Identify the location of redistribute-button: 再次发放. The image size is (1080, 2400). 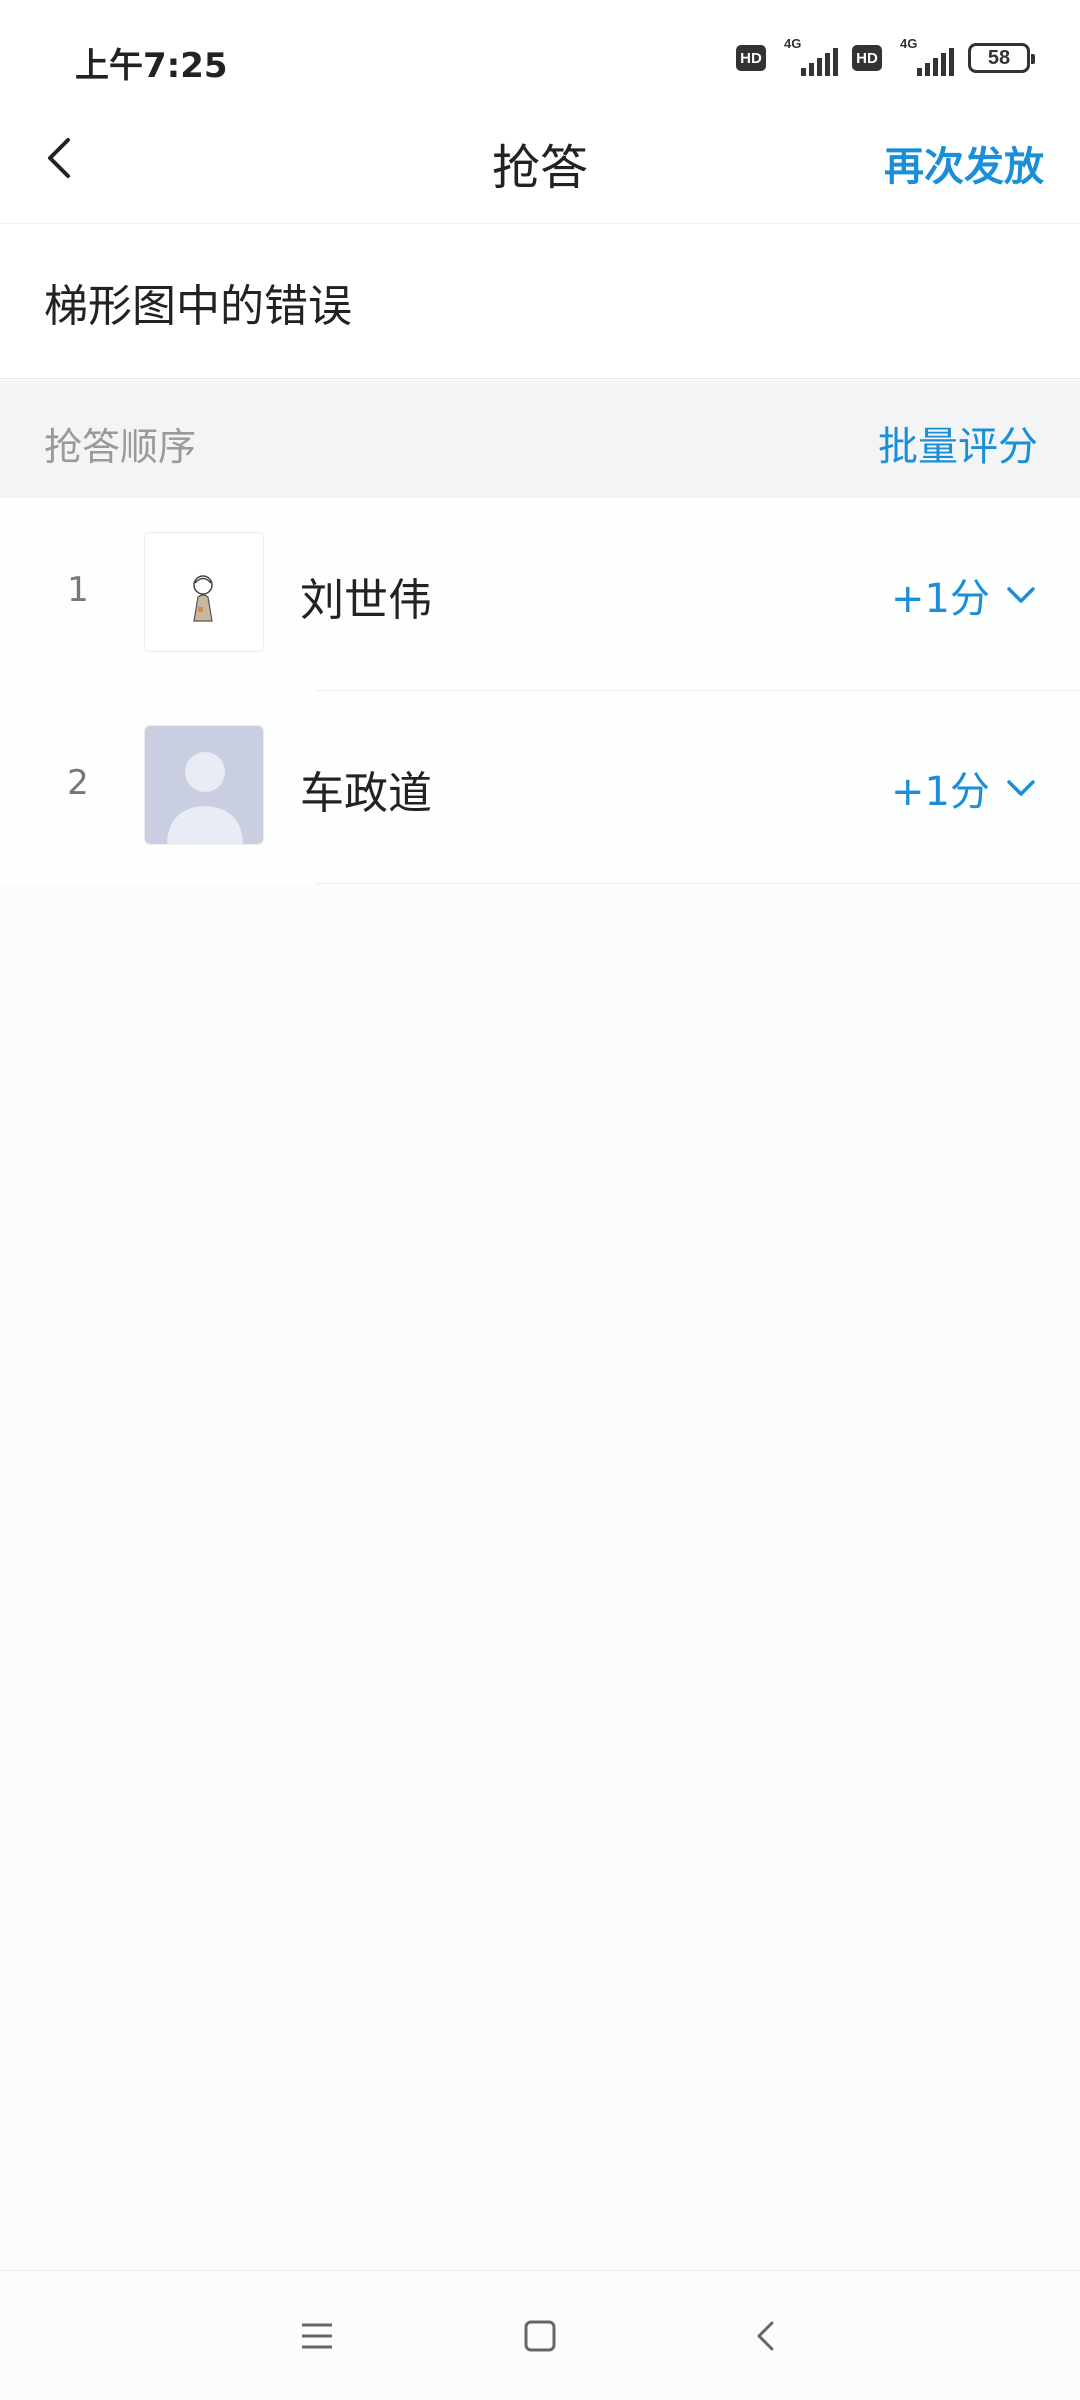
(964, 163).